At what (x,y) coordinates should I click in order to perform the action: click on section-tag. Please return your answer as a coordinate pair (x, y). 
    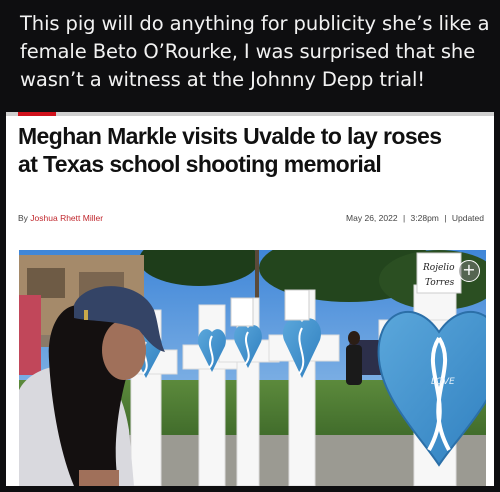
    Looking at the image, I should click on (37, 114).